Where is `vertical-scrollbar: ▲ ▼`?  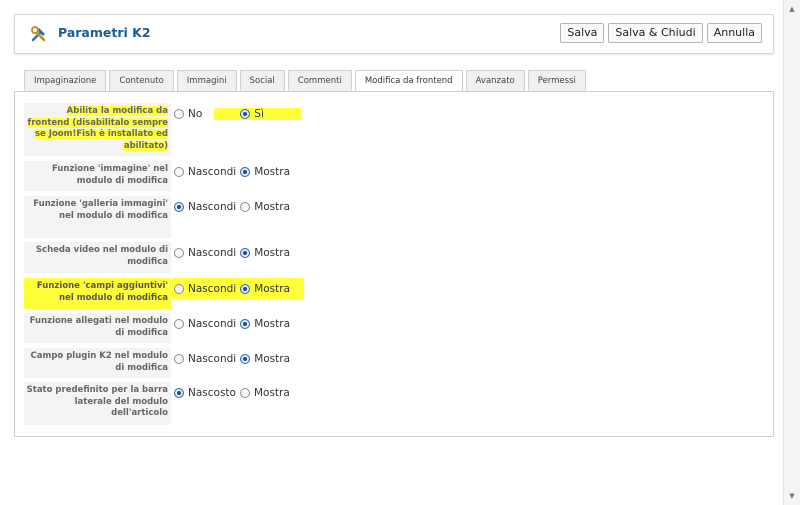
vertical-scrollbar: ▲ ▼ is located at coordinates (791, 252).